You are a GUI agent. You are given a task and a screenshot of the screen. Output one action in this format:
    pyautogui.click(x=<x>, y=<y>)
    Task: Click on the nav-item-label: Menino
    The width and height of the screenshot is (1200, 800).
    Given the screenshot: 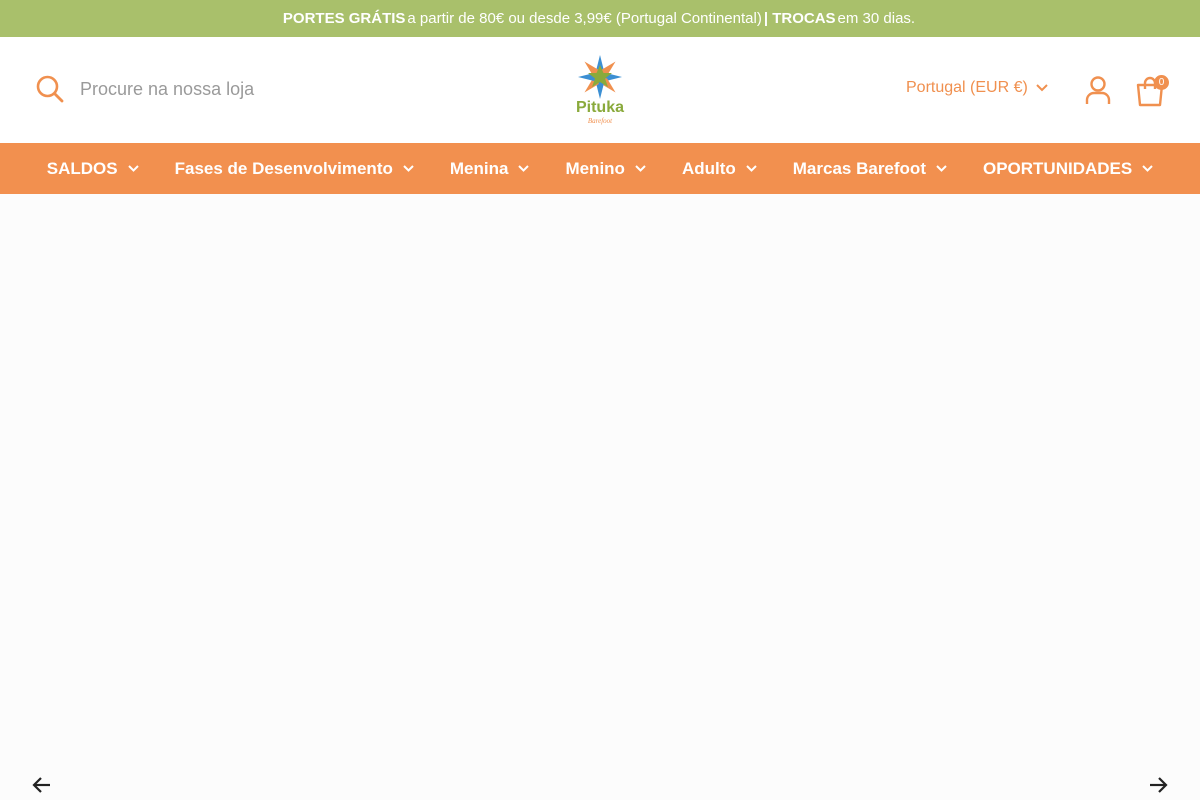 What is the action you would take?
    pyautogui.click(x=595, y=168)
    